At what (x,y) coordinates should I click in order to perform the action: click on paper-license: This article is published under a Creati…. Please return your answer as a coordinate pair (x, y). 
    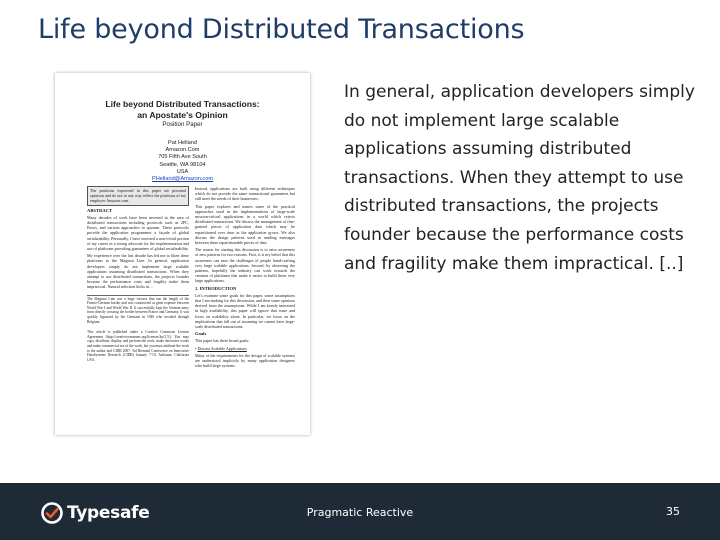
    Looking at the image, I should click on (138, 346).